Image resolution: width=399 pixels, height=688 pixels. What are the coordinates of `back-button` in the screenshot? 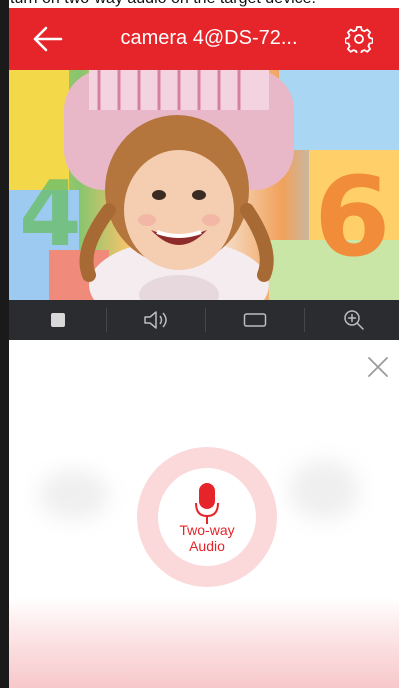 It's located at (48, 39).